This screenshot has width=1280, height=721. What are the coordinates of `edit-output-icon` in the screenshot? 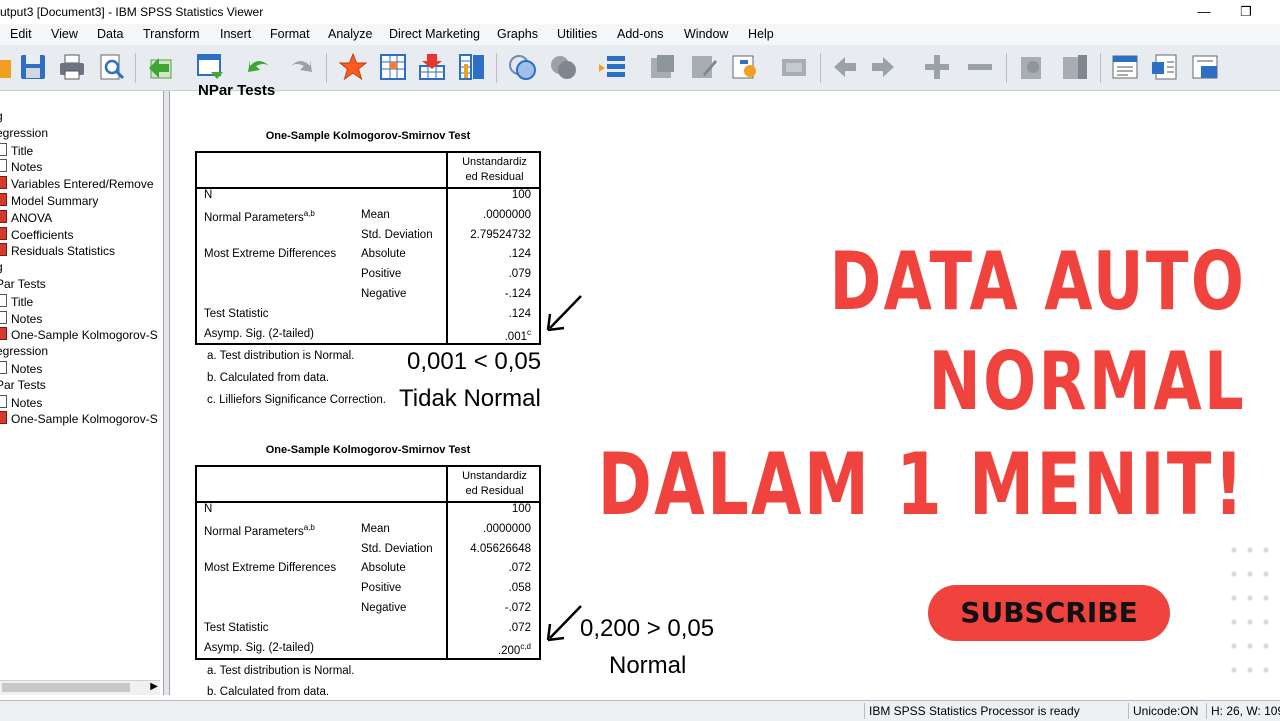 It's located at (704, 67).